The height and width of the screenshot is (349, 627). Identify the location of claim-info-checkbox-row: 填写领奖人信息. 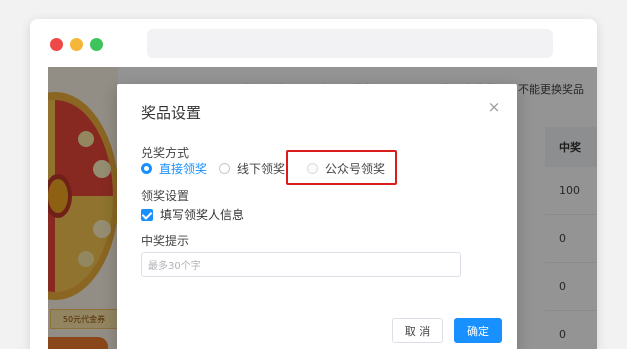
(192, 214).